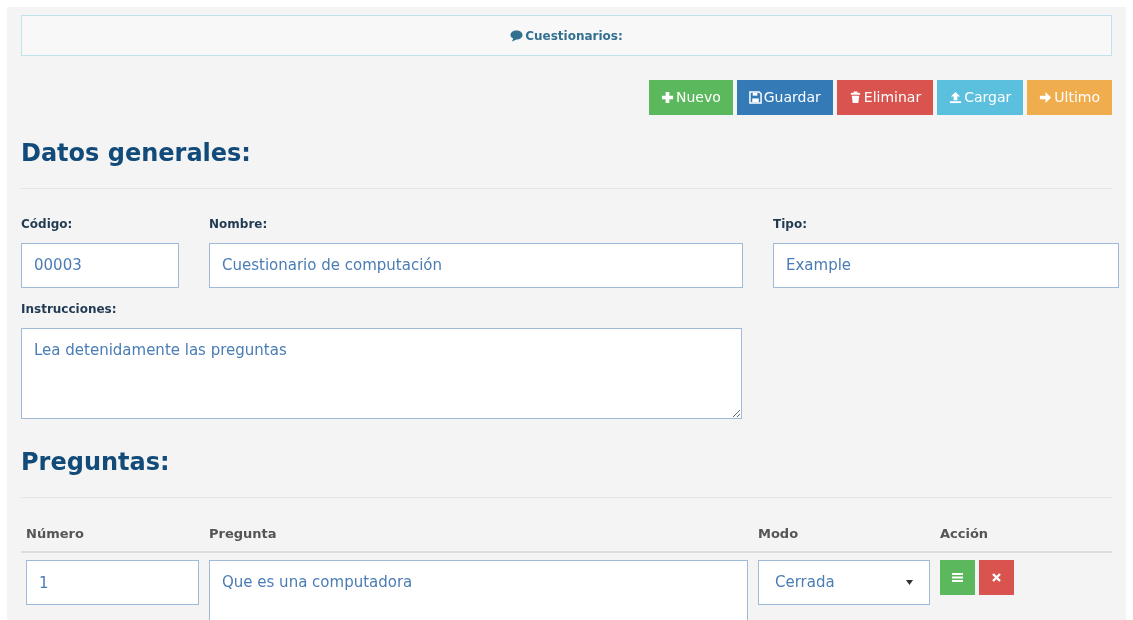 The width and height of the screenshot is (1133, 620). What do you see at coordinates (55, 533) in the screenshot?
I see `column-header: Número` at bounding box center [55, 533].